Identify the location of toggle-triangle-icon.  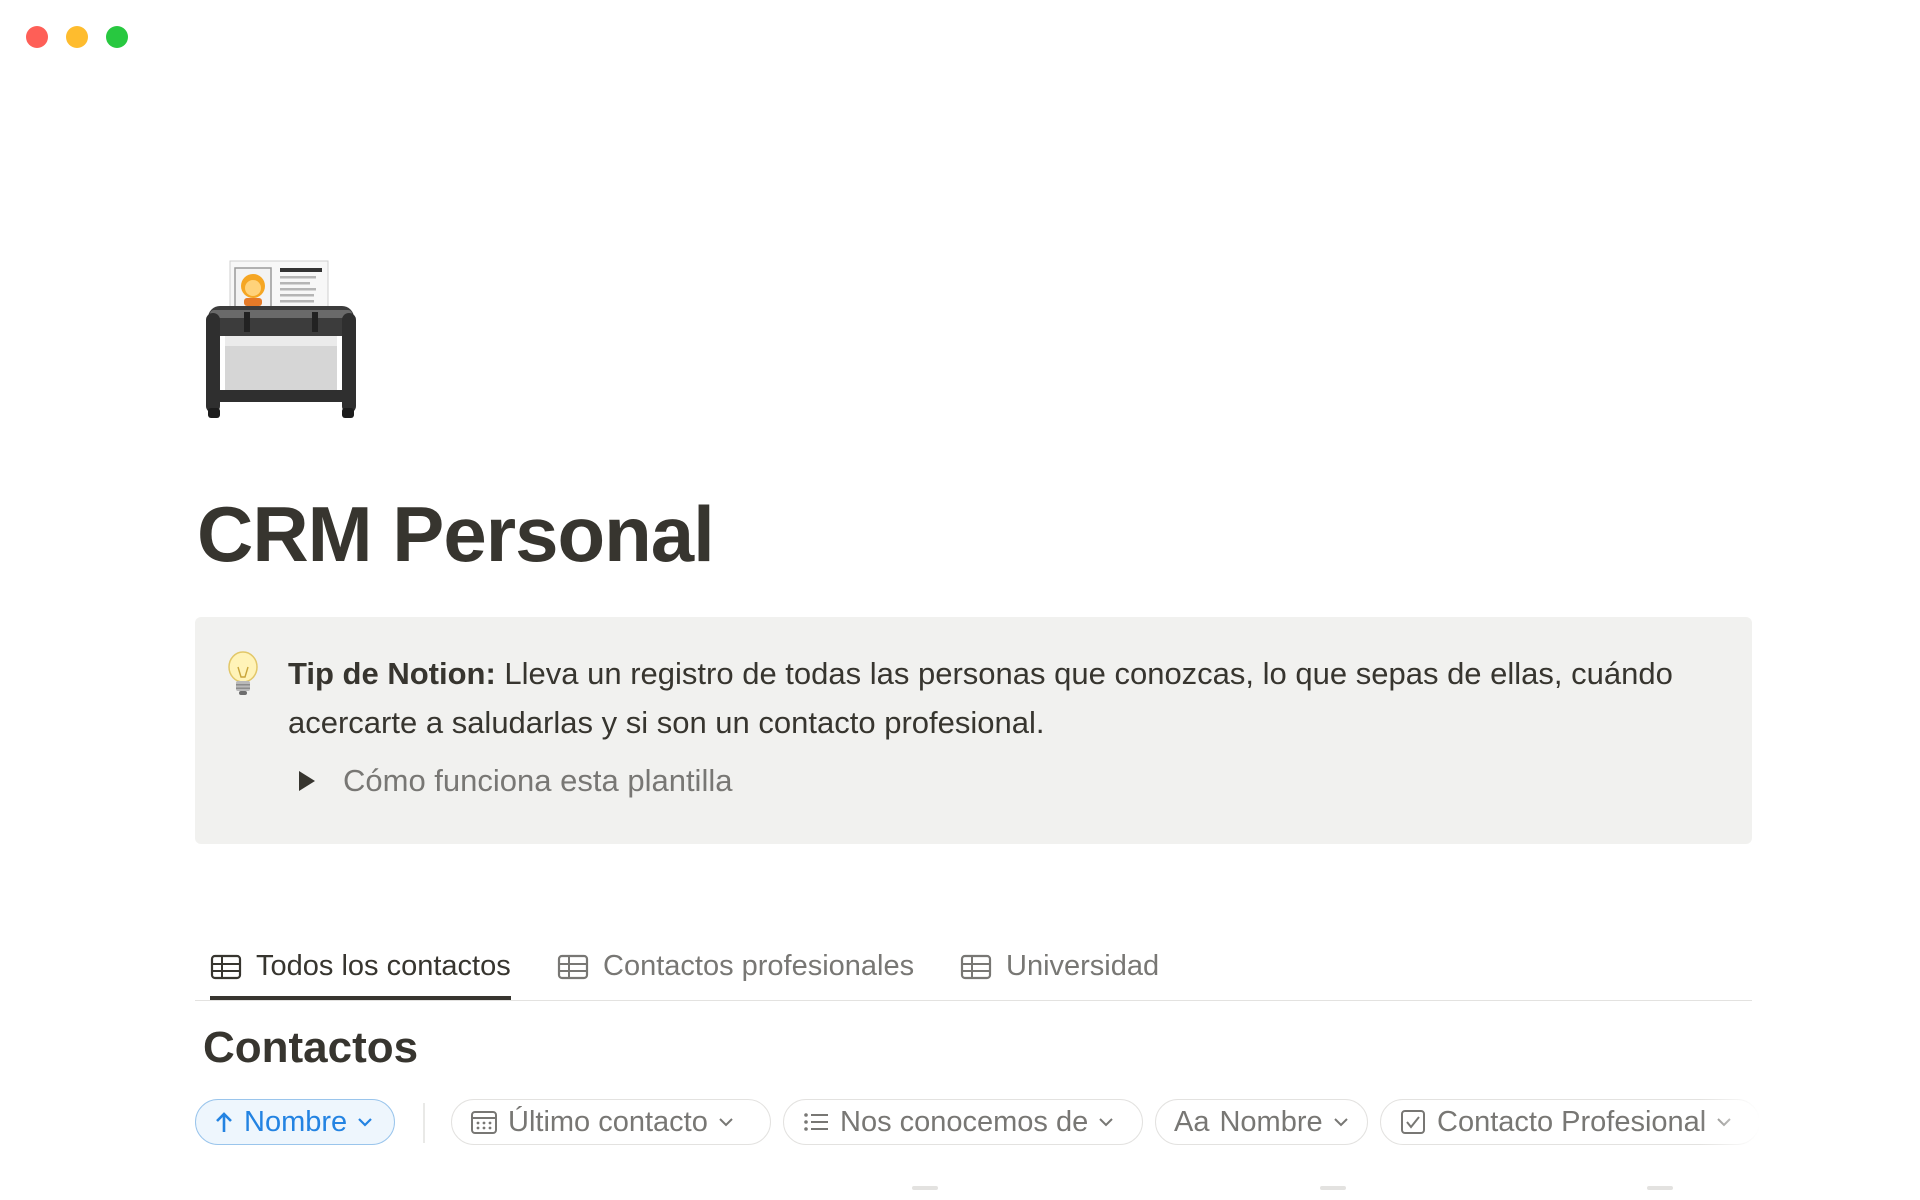
(307, 781).